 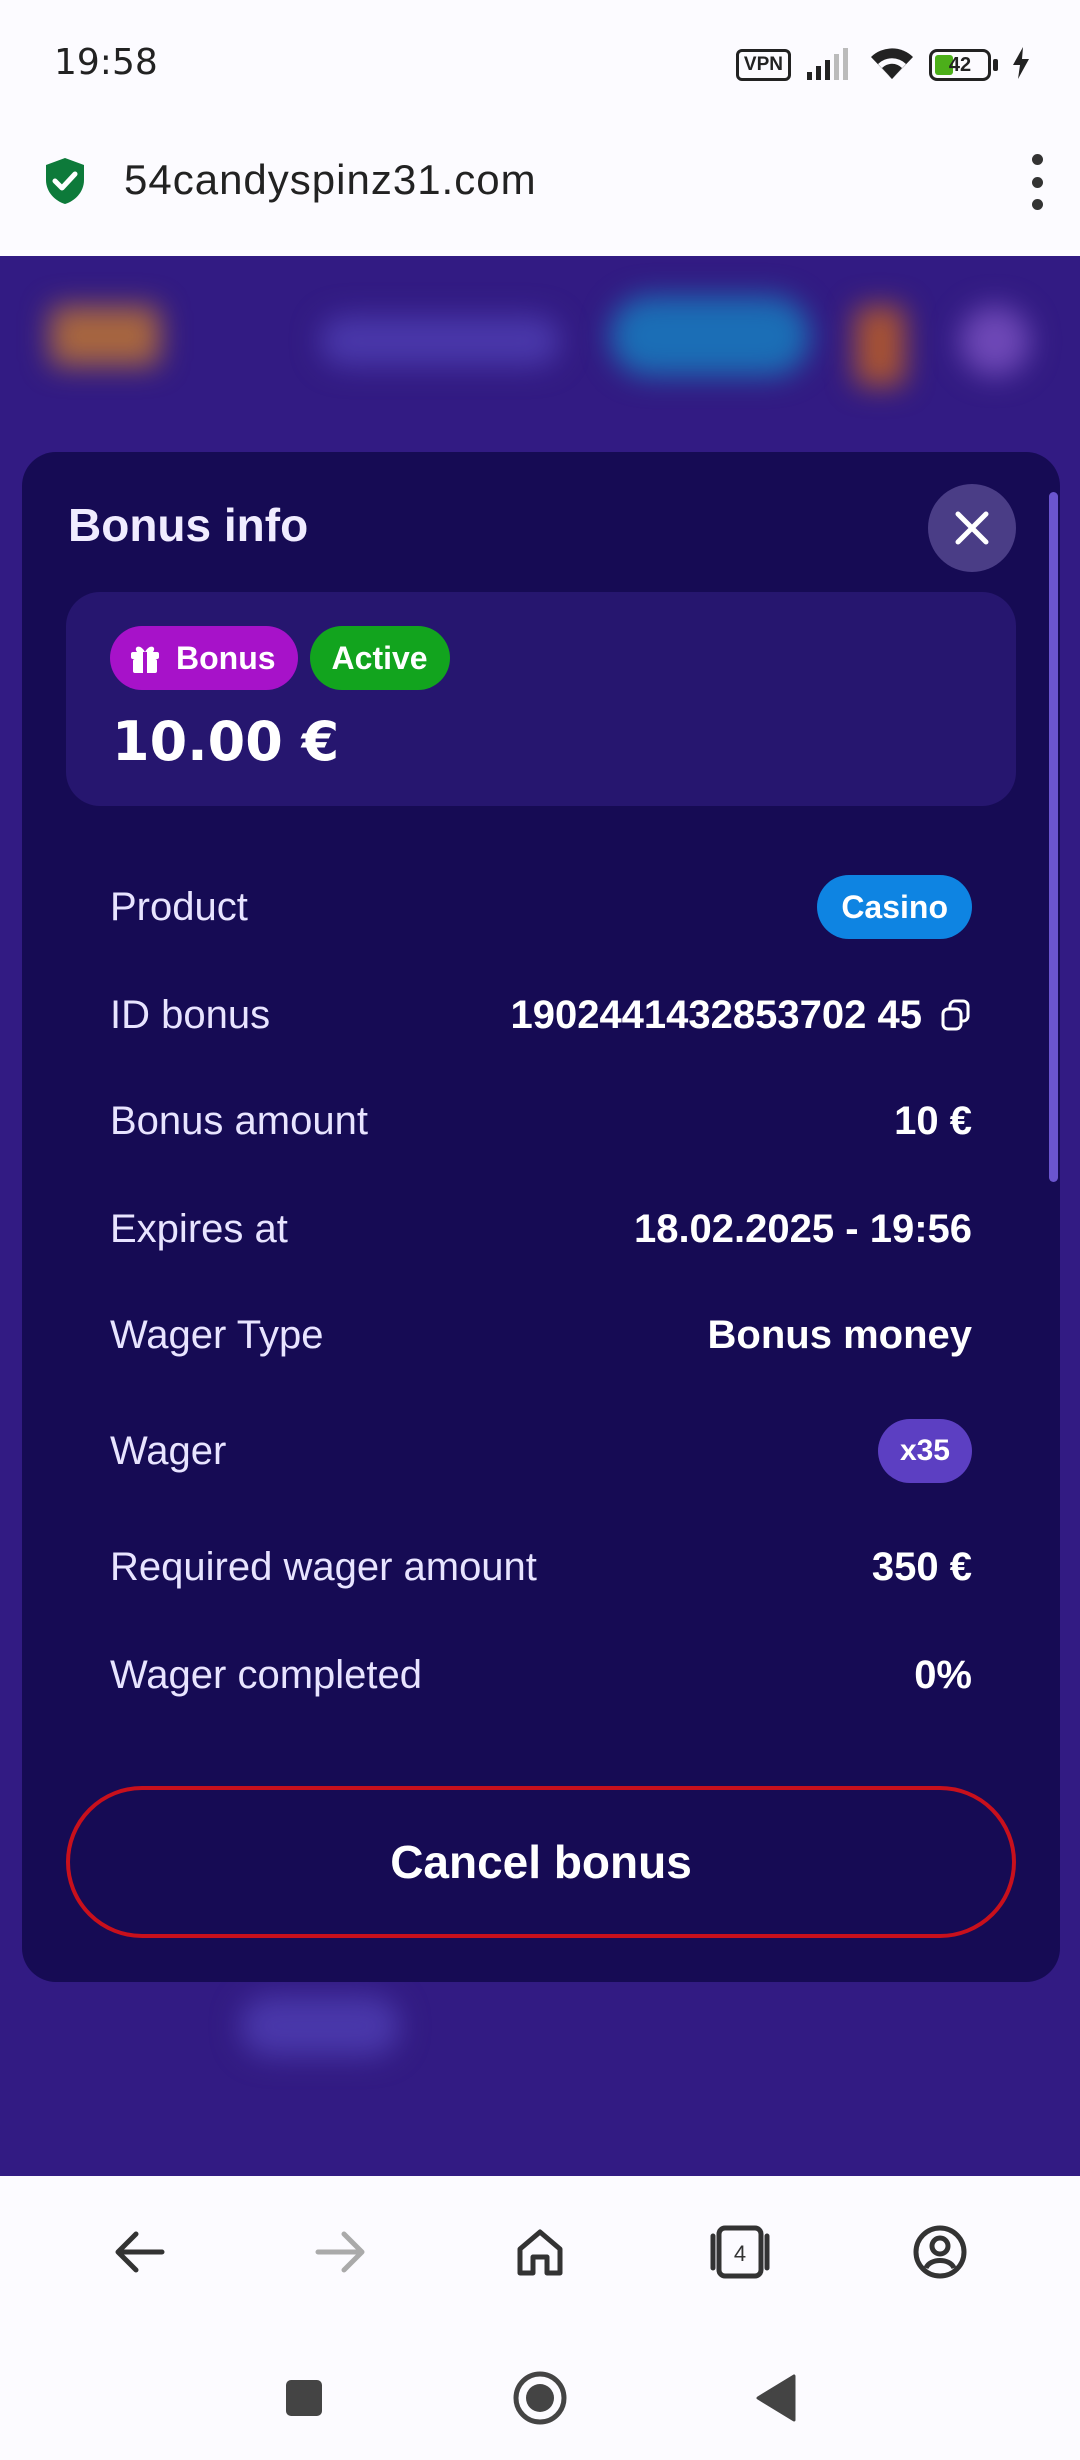 What do you see at coordinates (933, 1120) in the screenshot?
I see `row-value: 10 €` at bounding box center [933, 1120].